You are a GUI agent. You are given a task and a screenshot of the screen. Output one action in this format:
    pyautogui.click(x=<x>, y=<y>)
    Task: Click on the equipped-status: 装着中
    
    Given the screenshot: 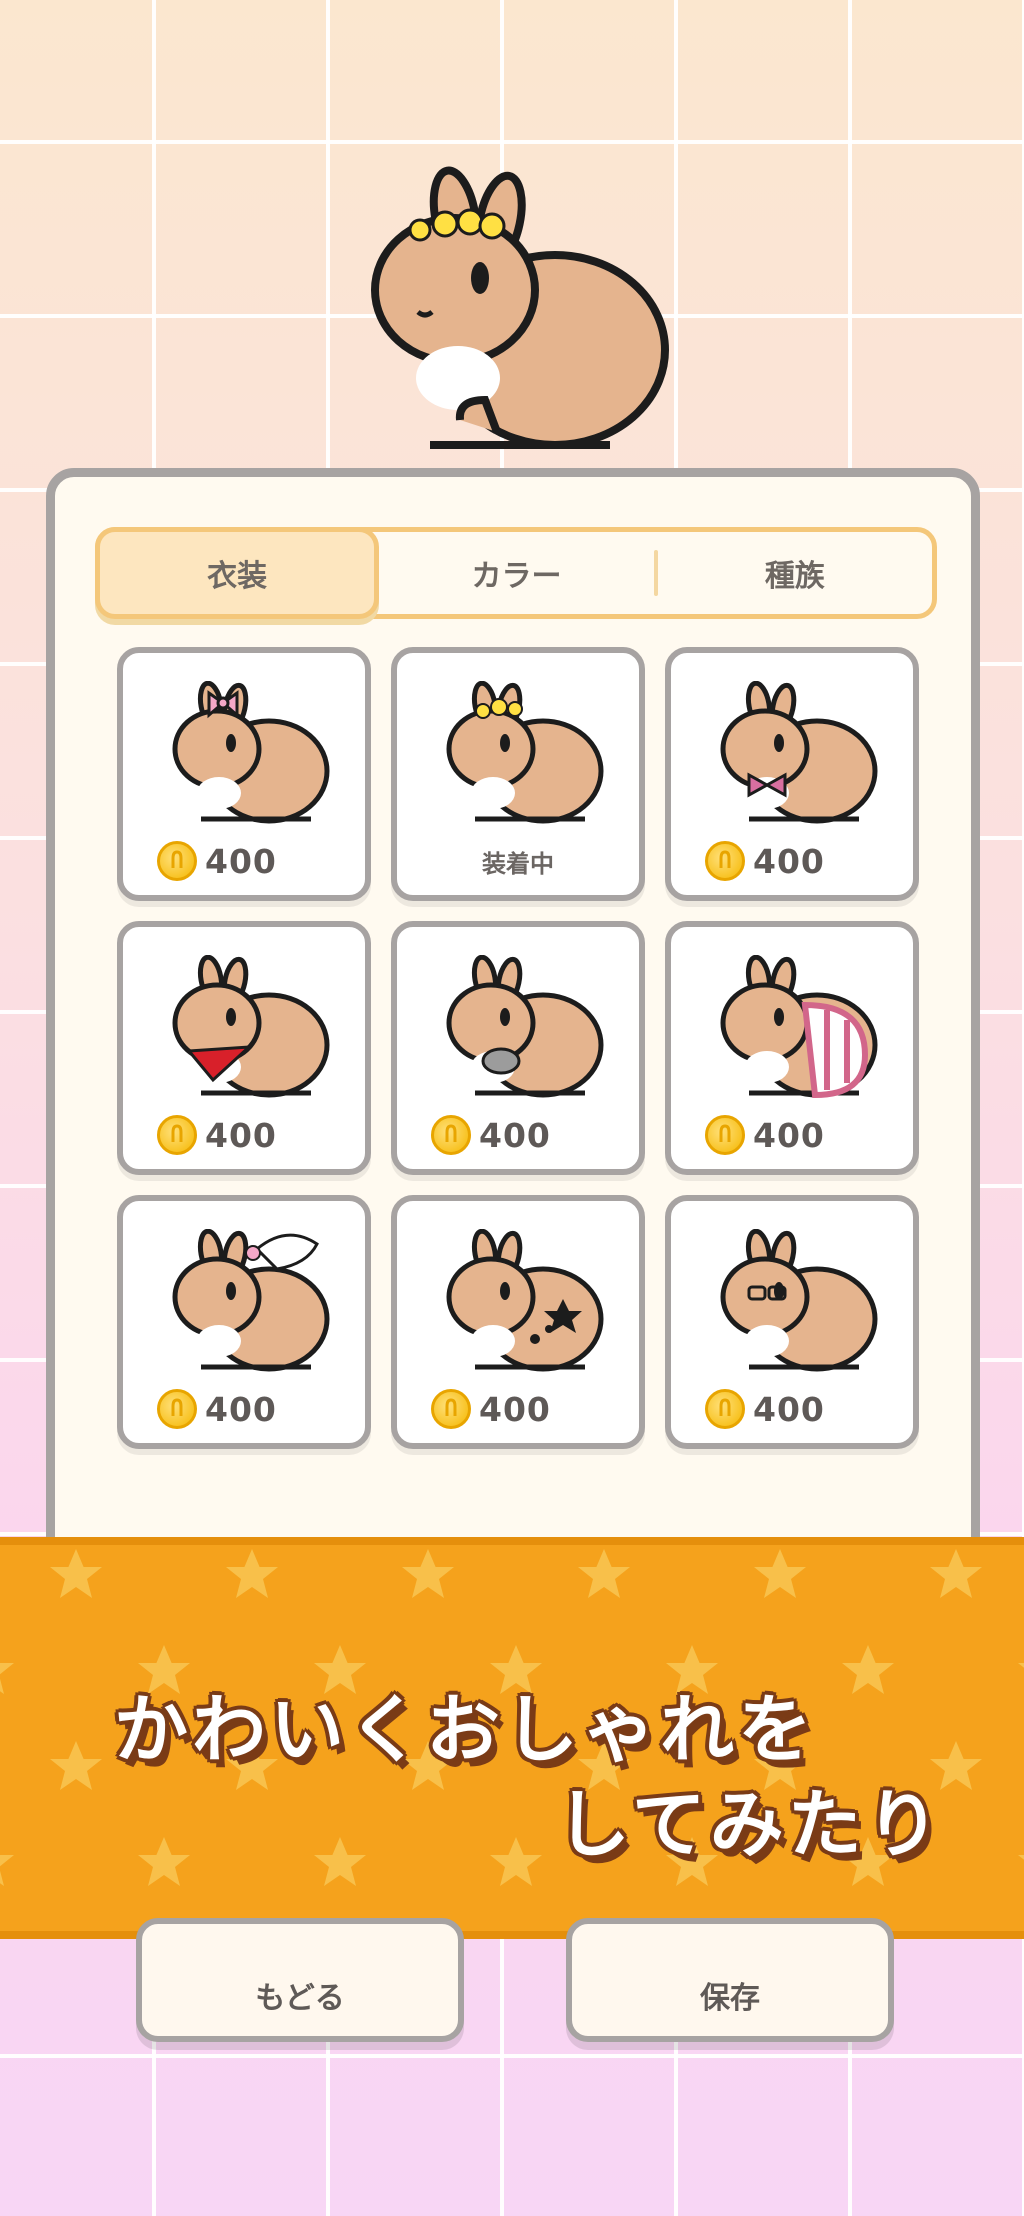 What is the action you would take?
    pyautogui.click(x=518, y=861)
    